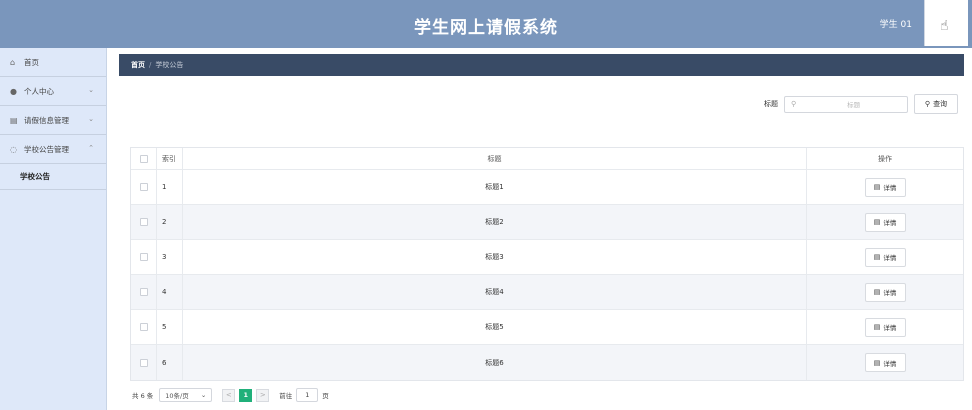  I want to click on row-index: 1, so click(169, 187).